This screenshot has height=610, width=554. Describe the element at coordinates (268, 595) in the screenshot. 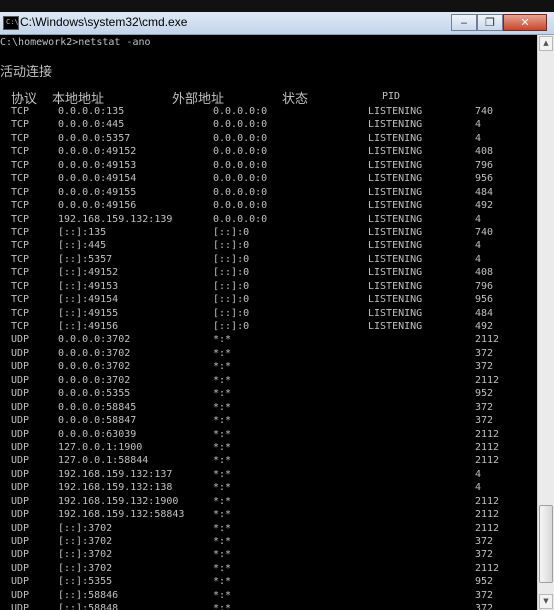

I see `table-row: UDP [::]:58846 *:* 372` at that location.